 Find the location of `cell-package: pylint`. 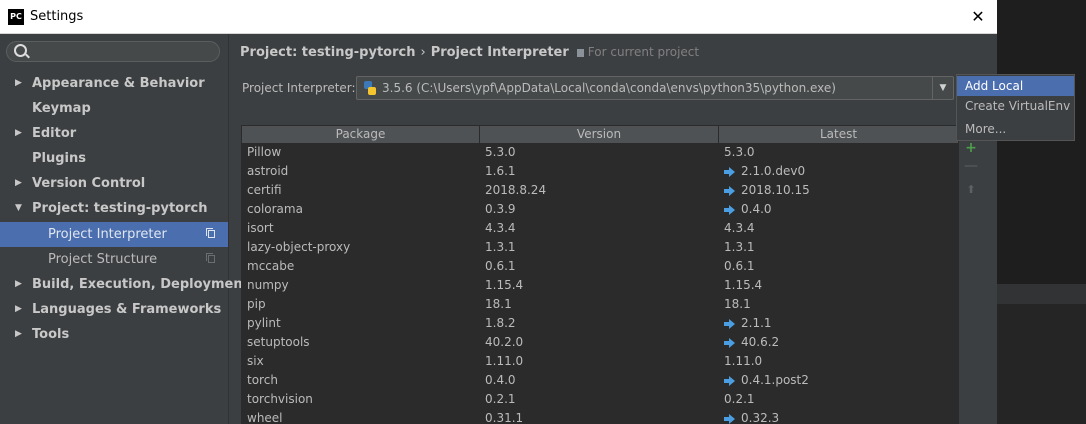

cell-package: pylint is located at coordinates (264, 323).